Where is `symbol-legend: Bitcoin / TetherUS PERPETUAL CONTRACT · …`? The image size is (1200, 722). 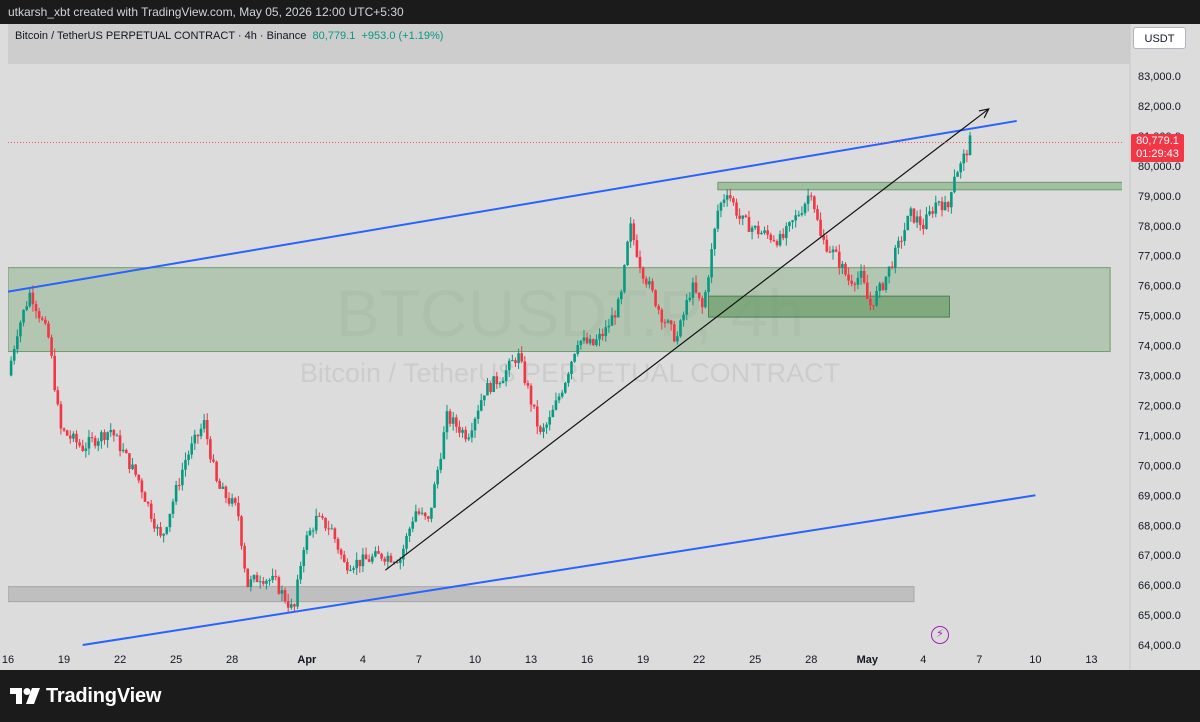
symbol-legend: Bitcoin / TetherUS PERPETUAL CONTRACT · … is located at coordinates (229, 36).